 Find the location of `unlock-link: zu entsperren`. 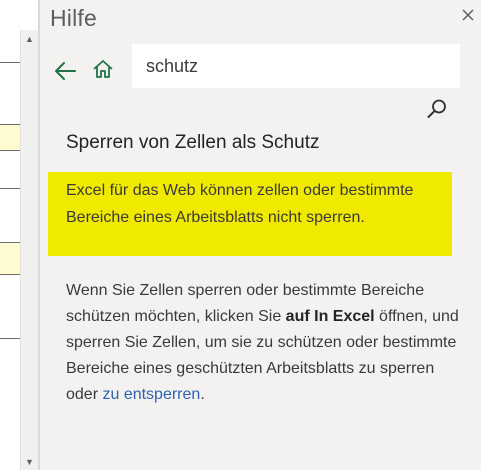

unlock-link: zu entsperren is located at coordinates (151, 394).